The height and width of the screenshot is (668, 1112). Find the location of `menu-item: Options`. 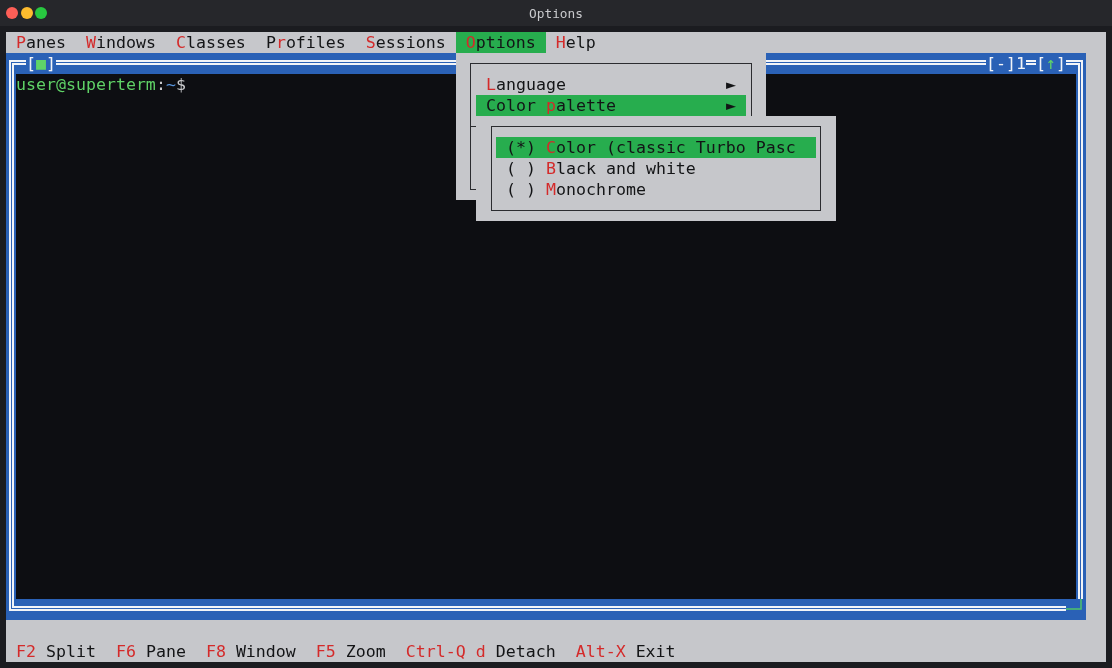

menu-item: Options is located at coordinates (500, 42).